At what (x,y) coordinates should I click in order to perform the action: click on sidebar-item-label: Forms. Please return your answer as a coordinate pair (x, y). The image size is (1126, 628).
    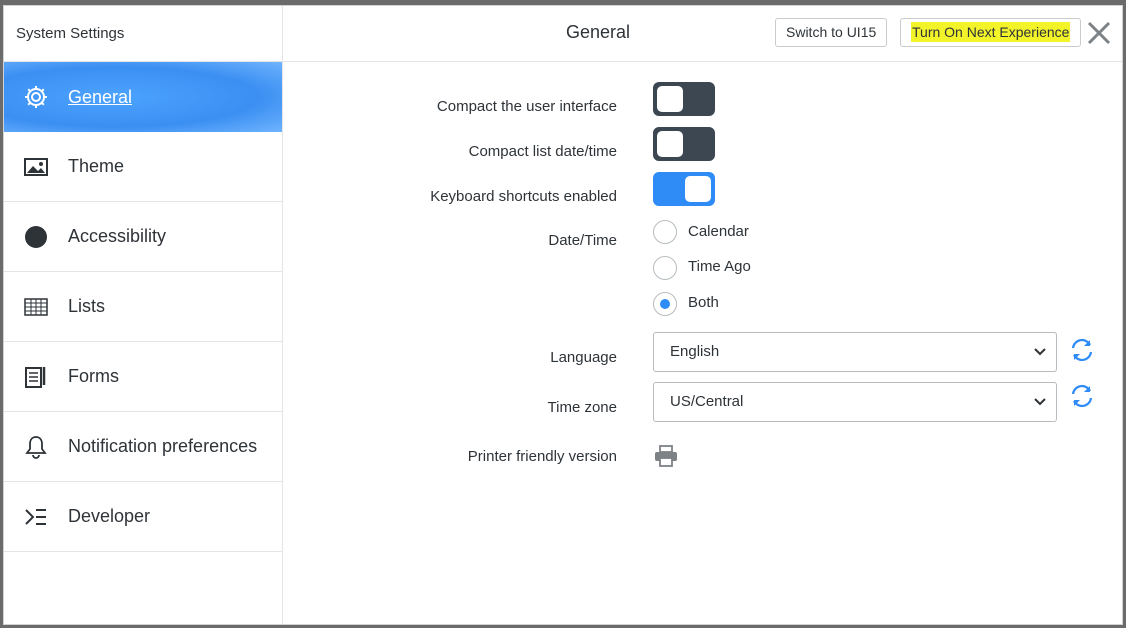
    Looking at the image, I should click on (93, 376).